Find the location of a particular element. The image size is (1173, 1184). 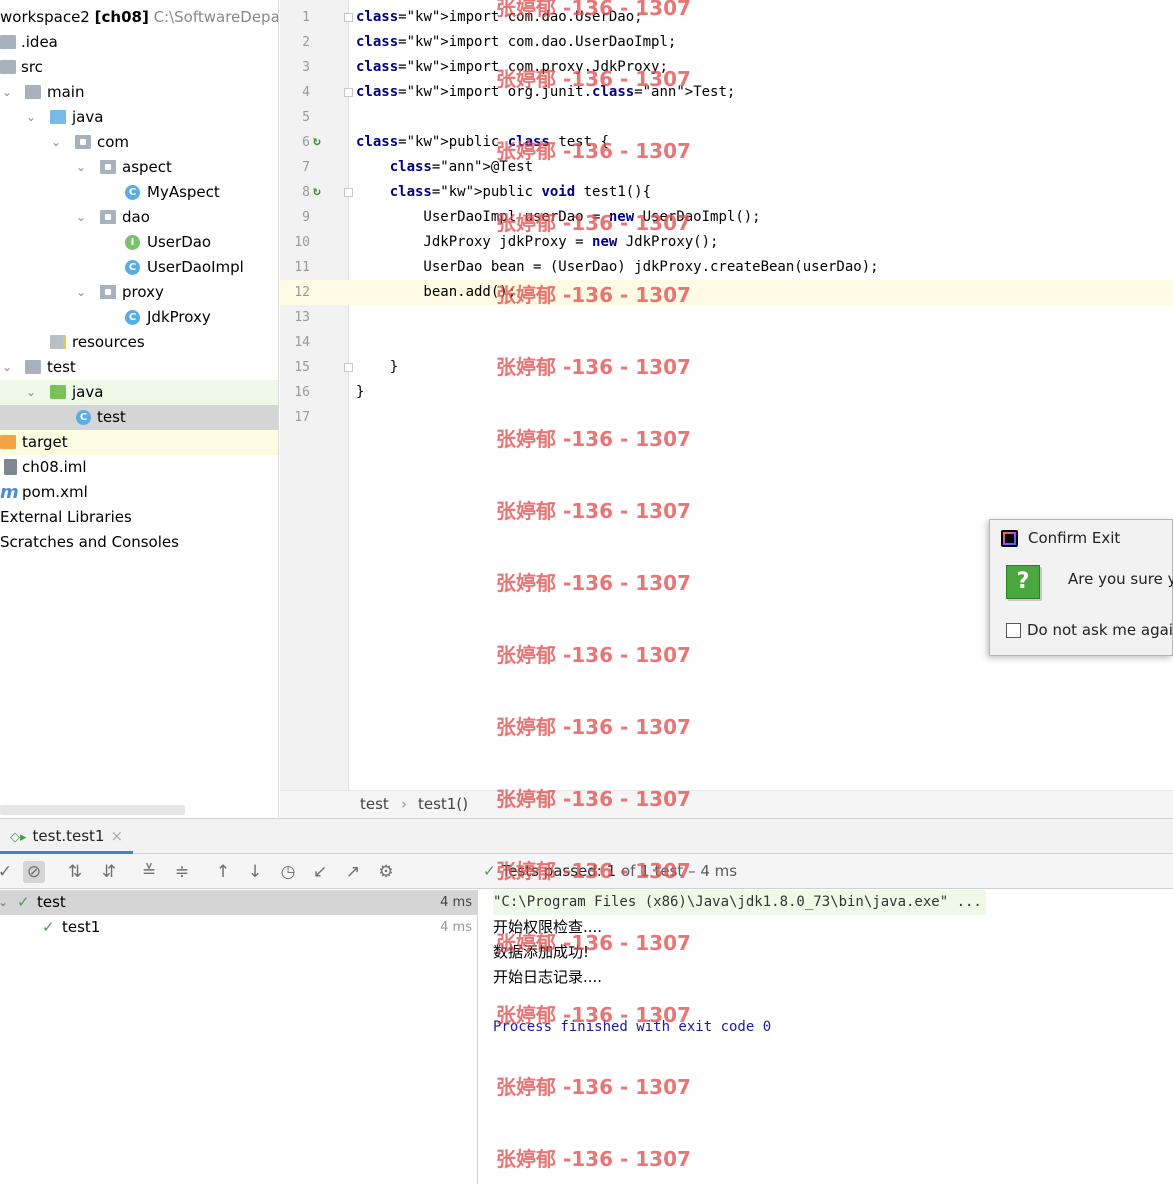

tree-item-test-dir: ⌄ test is located at coordinates (139, 367).